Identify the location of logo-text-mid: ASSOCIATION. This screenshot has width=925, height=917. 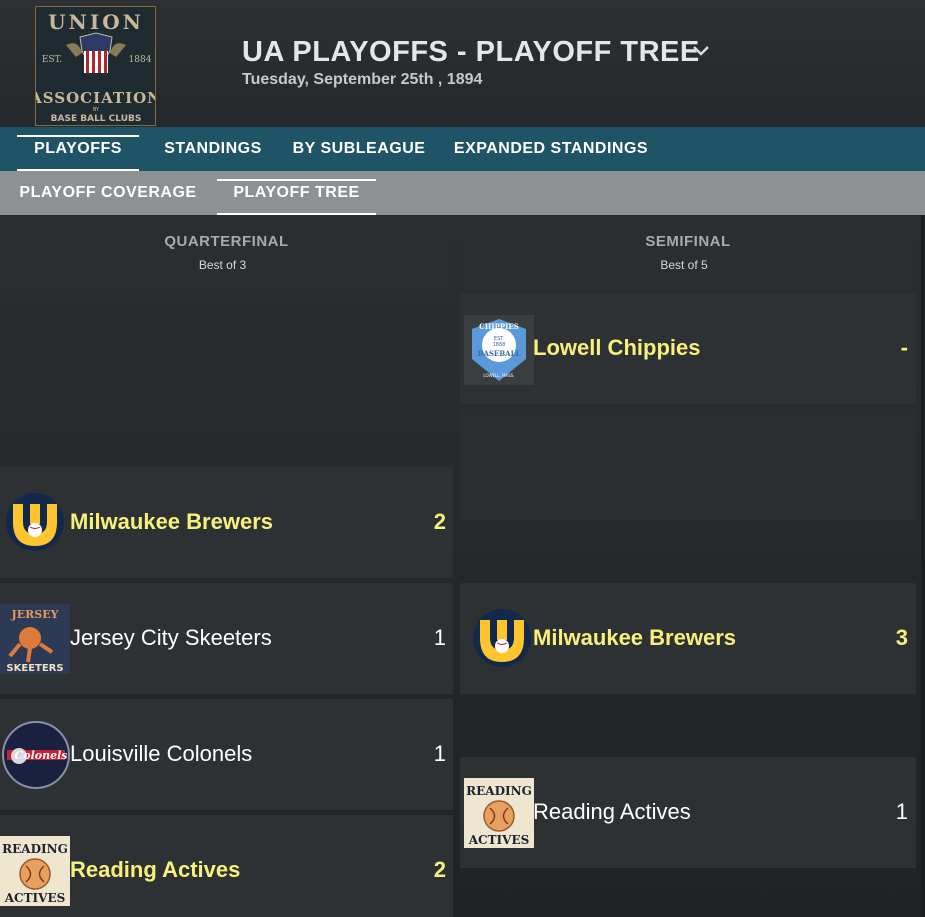
(96, 98).